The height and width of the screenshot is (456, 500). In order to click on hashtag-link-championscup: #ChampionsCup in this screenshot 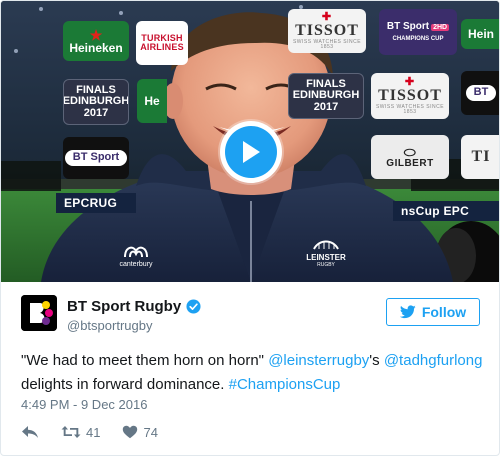, I will do `click(285, 384)`.